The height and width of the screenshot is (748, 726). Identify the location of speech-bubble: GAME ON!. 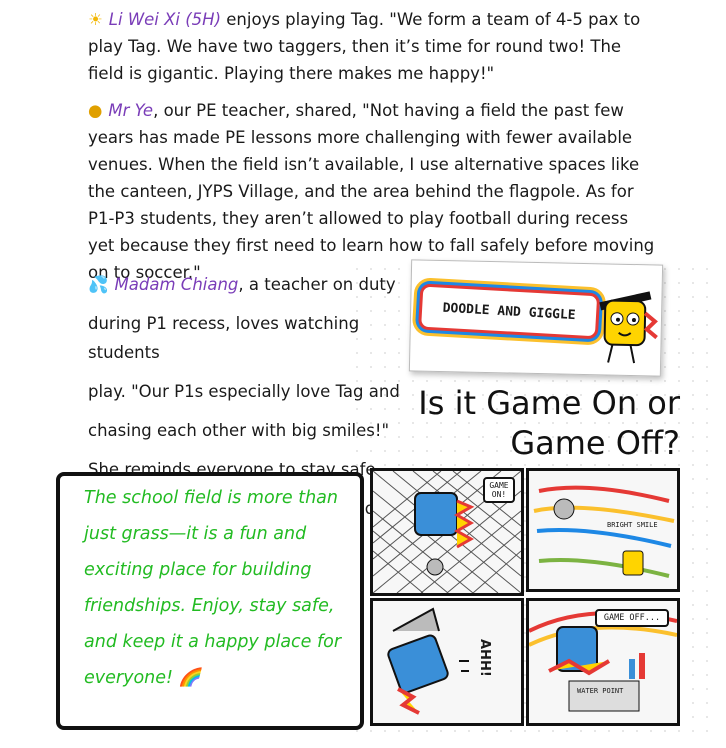
(499, 490).